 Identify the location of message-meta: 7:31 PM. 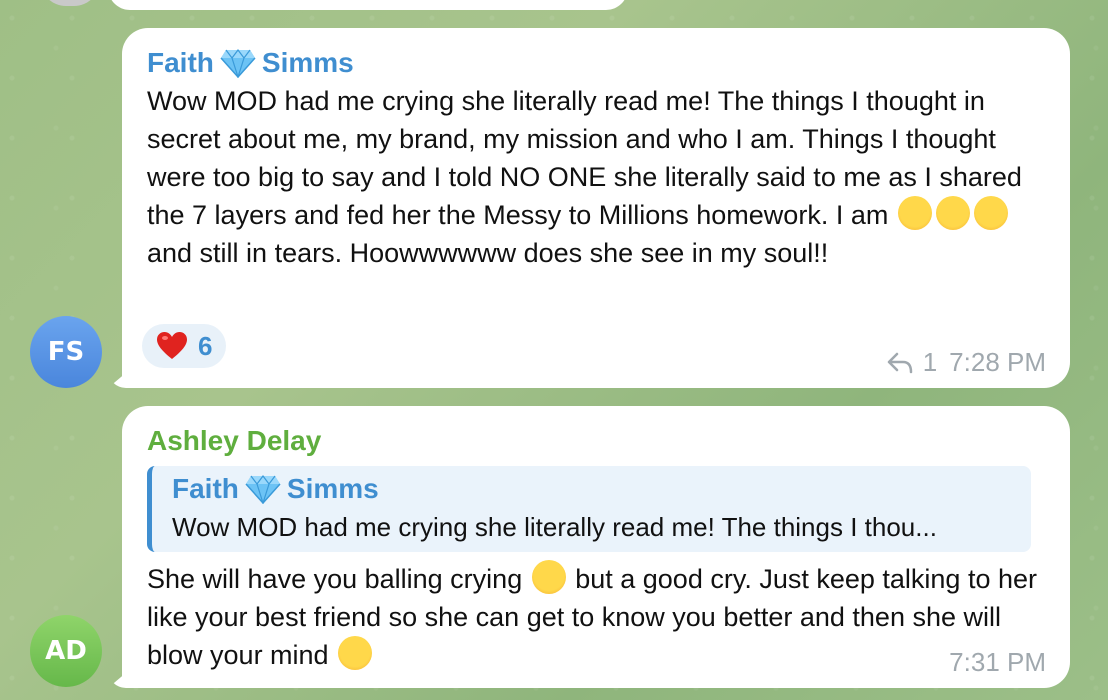
(997, 662).